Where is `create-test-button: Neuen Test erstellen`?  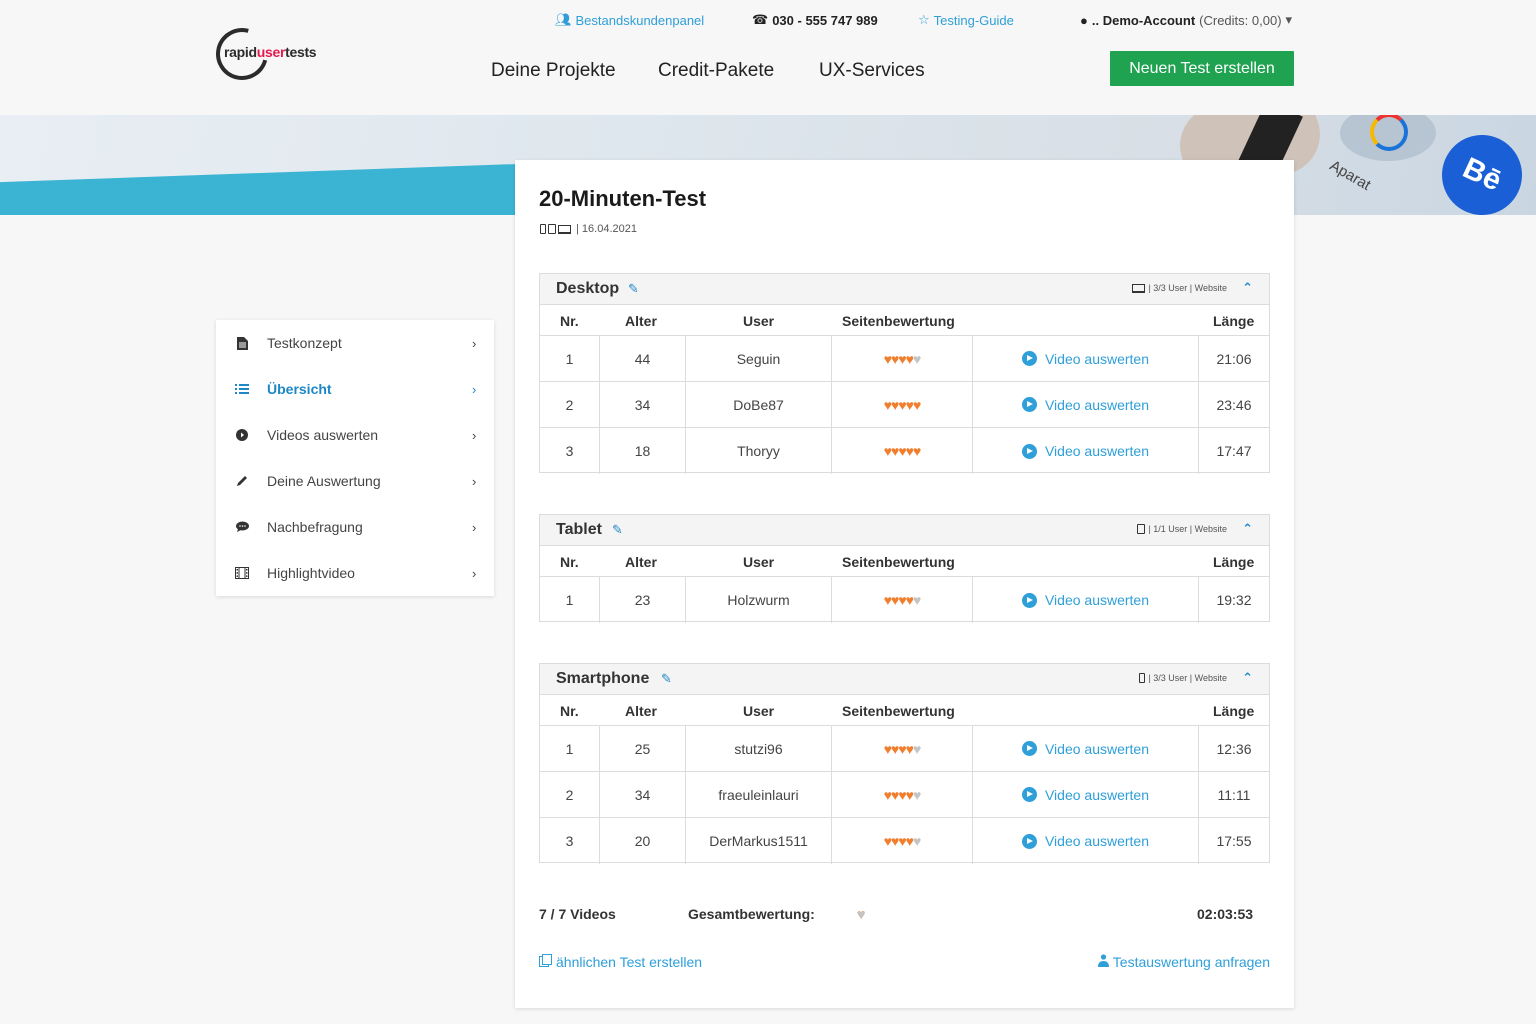
create-test-button: Neuen Test erstellen is located at coordinates (1202, 68).